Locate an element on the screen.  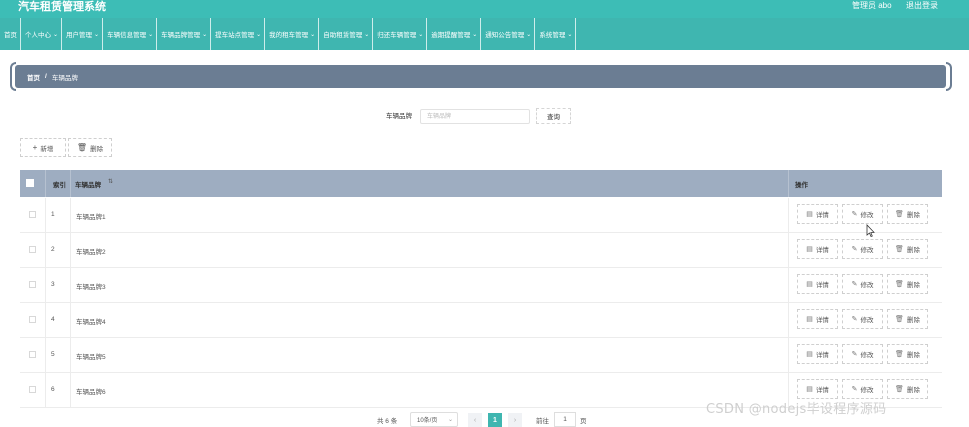
nav-item: 用户管理 ⌄ is located at coordinates (83, 34).